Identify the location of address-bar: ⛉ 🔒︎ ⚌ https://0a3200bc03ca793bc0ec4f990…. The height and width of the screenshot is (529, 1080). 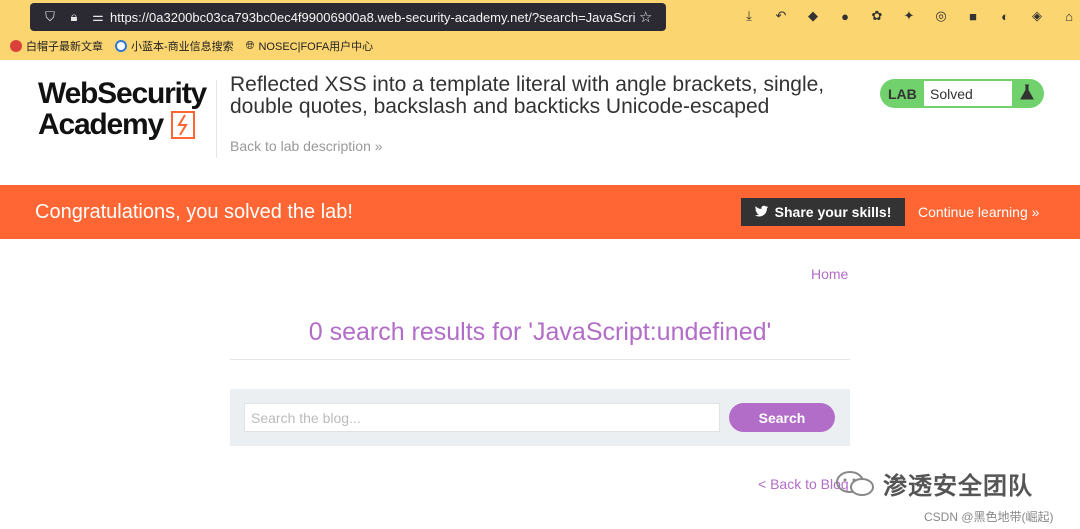
(348, 17).